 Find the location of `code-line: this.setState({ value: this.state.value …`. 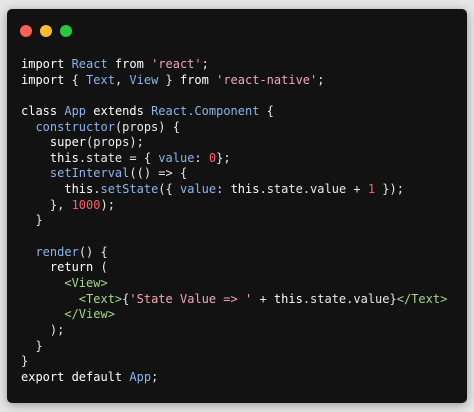

code-line: this.setState({ value: this.state.value … is located at coordinates (234, 190).